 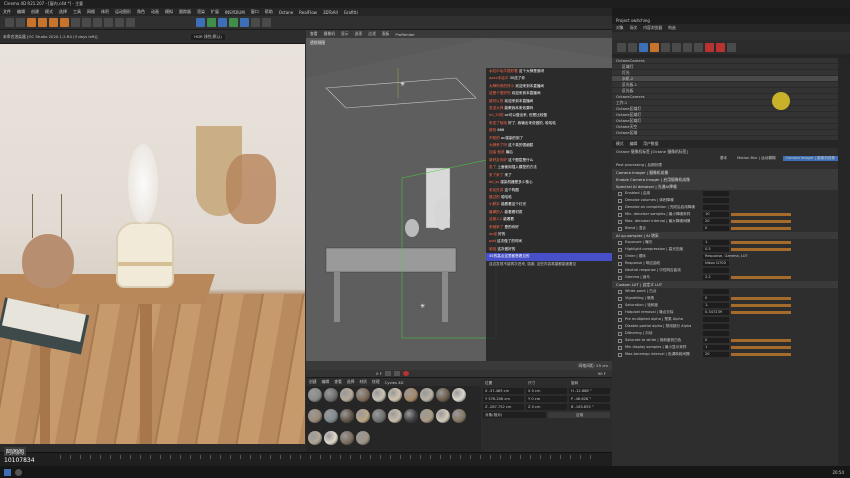 I want to click on octane-record-icon, so click(x=720, y=47).